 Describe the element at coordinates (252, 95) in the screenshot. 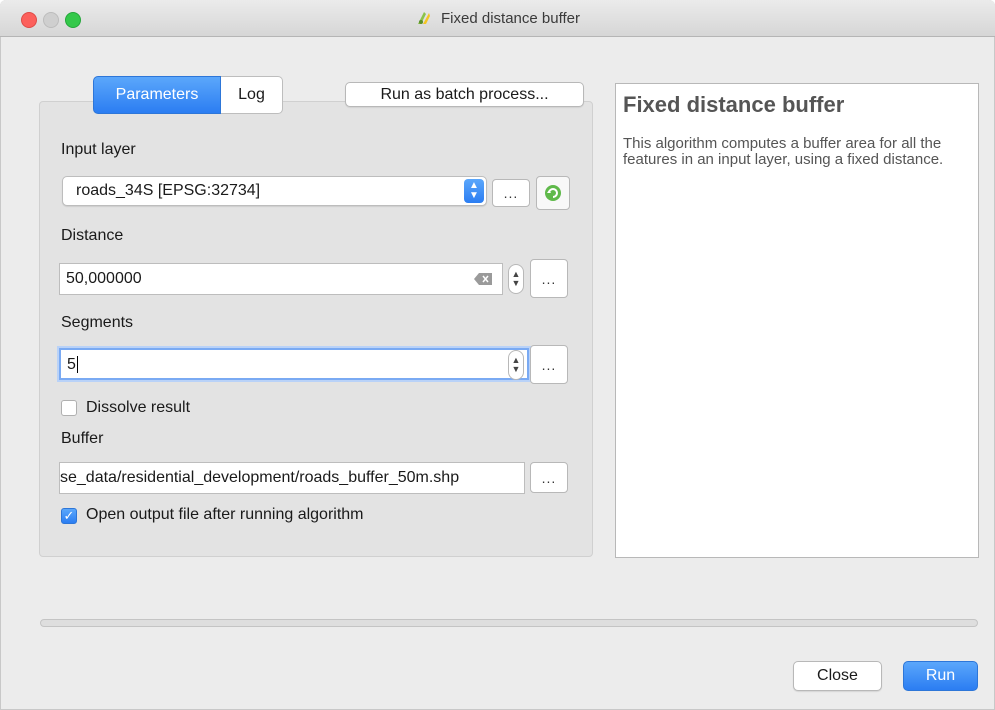

I see `tab-log: Log` at that location.